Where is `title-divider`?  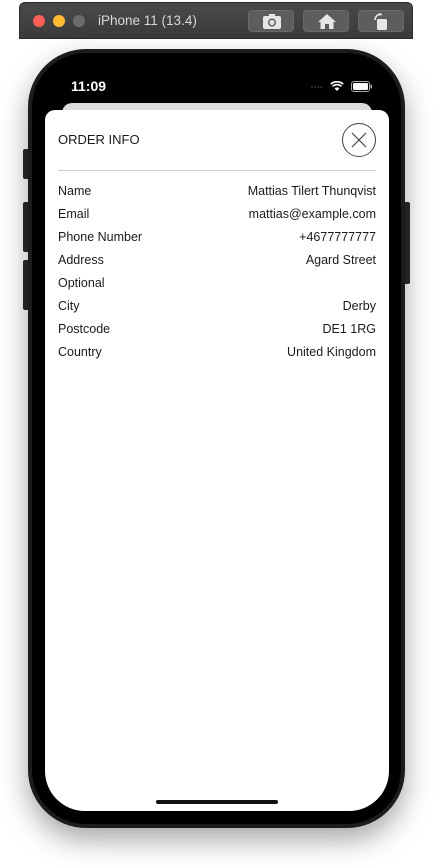 title-divider is located at coordinates (217, 170).